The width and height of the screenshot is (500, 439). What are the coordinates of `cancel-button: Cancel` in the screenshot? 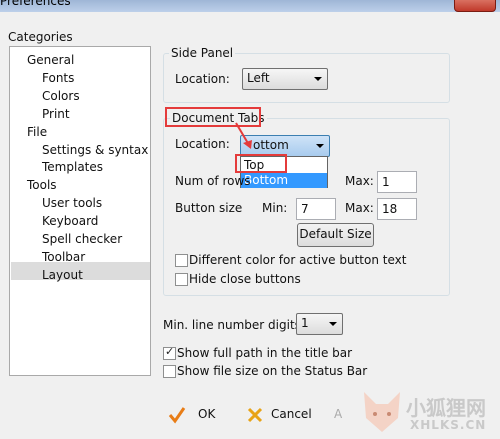 It's located at (280, 415).